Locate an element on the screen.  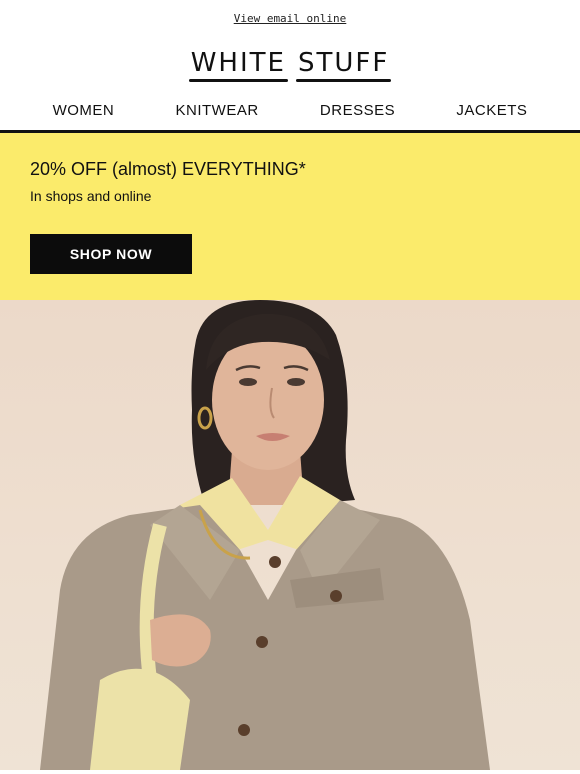
nav-item-knitwear: KNITWEAR is located at coordinates (217, 110).